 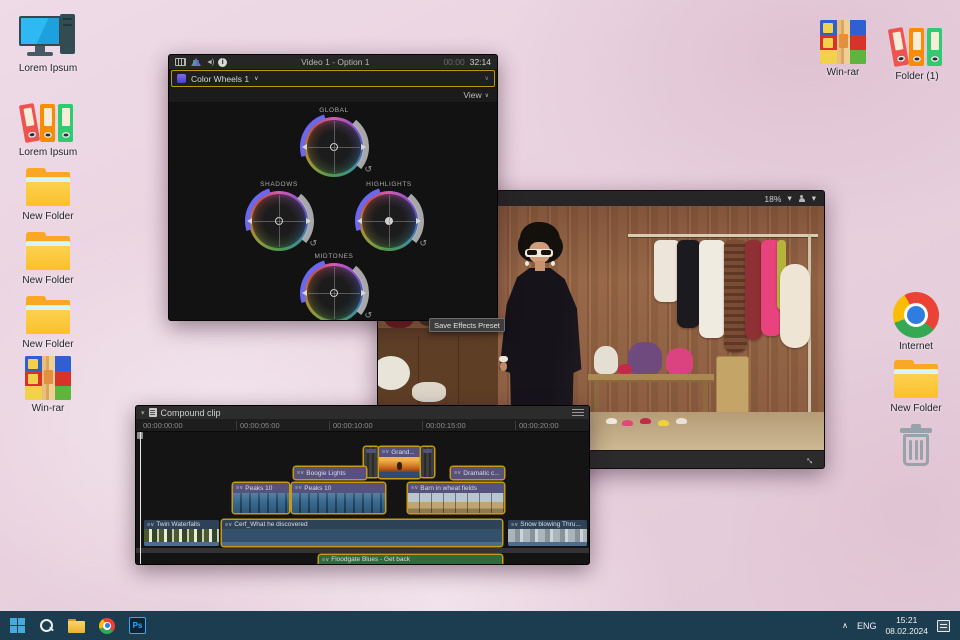 What do you see at coordinates (180, 62) in the screenshot?
I see `filmstrip-icon` at bounding box center [180, 62].